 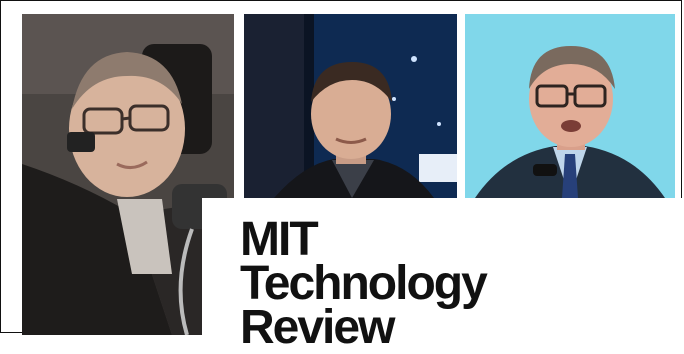 What do you see at coordinates (317, 327) in the screenshot?
I see `logo-line-review: Review` at bounding box center [317, 327].